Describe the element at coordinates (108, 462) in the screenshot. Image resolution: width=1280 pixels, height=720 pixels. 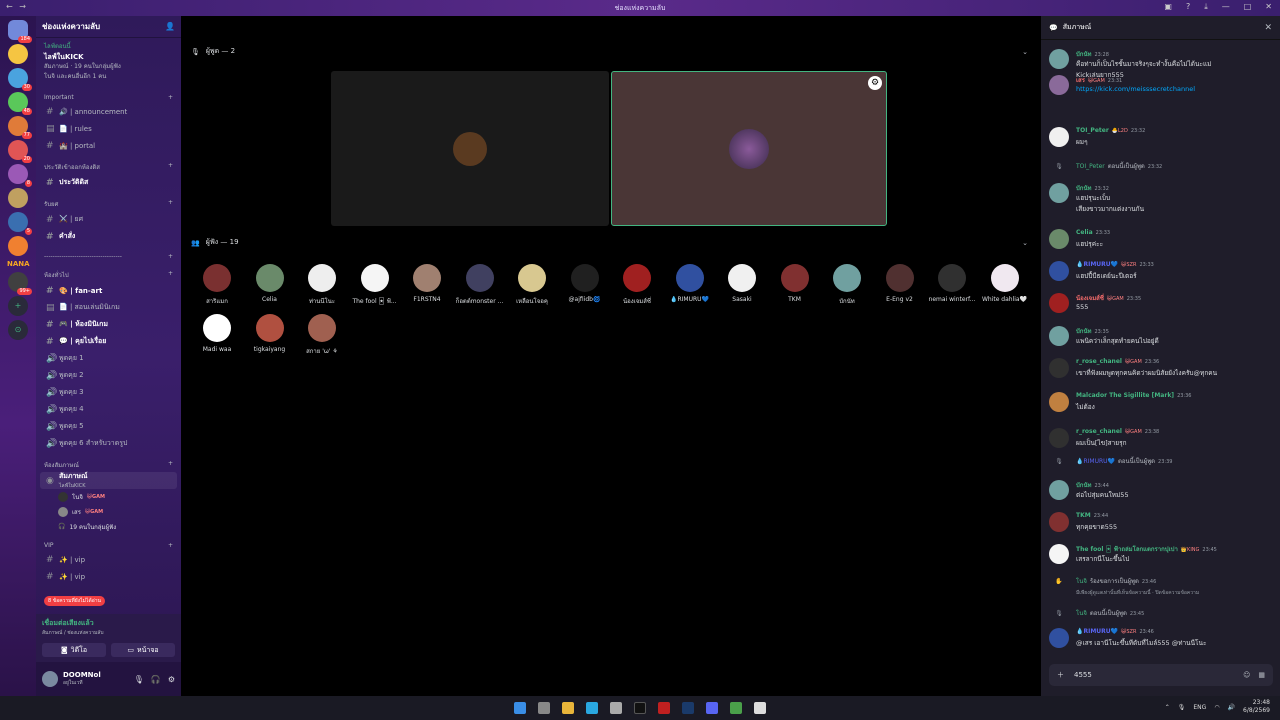
I see `category-interview: ห้องสัมภาษณ์ +` at that location.